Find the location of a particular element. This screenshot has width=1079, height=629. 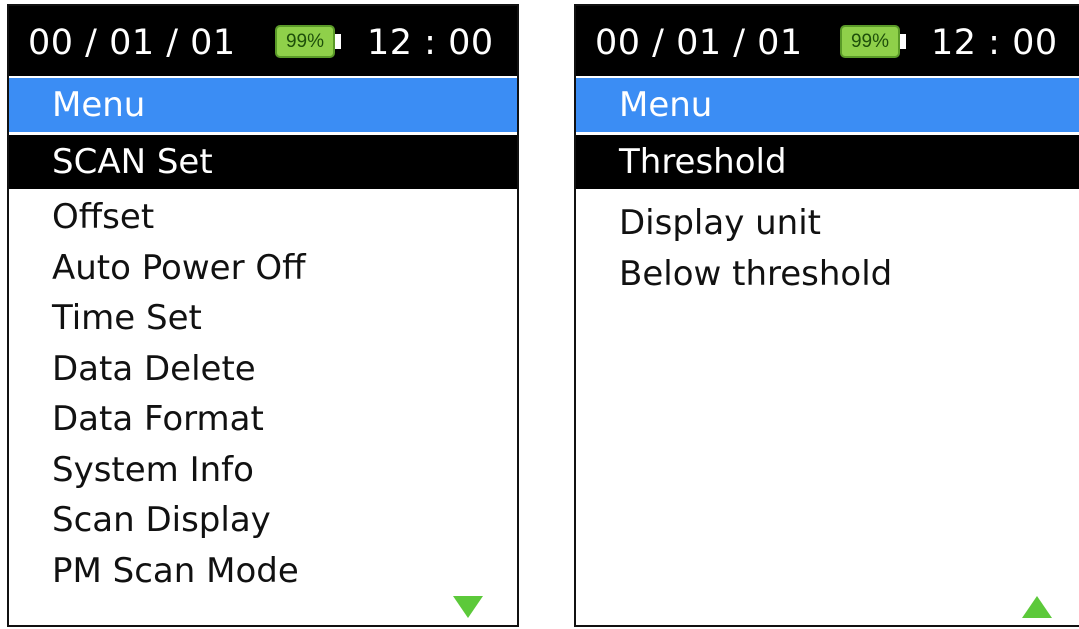

menu-item-pm-scan-mode: PM Scan Mode is located at coordinates (179, 571).